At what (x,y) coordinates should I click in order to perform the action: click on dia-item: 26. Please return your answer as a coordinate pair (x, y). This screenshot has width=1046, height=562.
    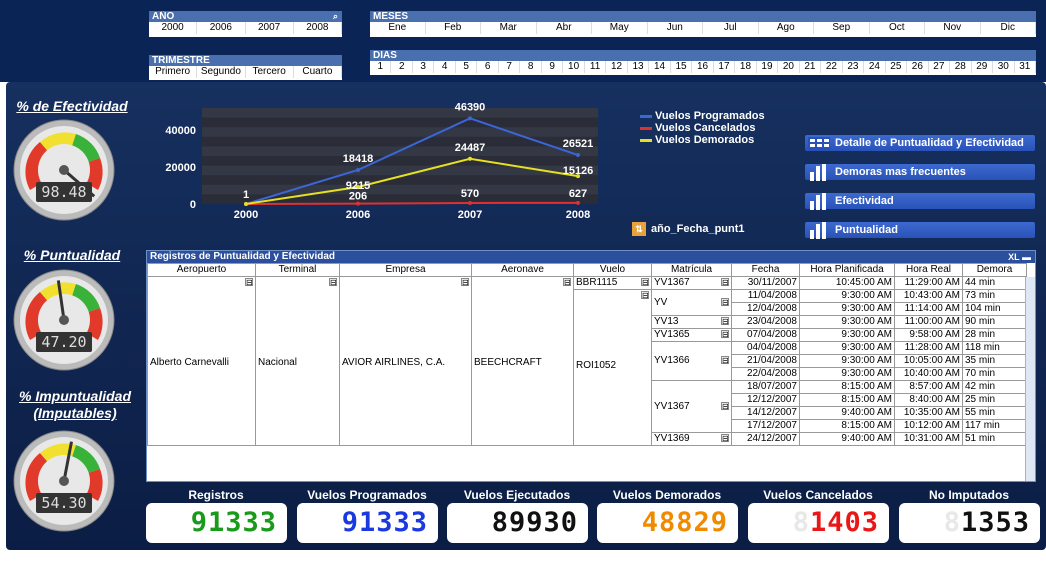
    Looking at the image, I should click on (918, 67).